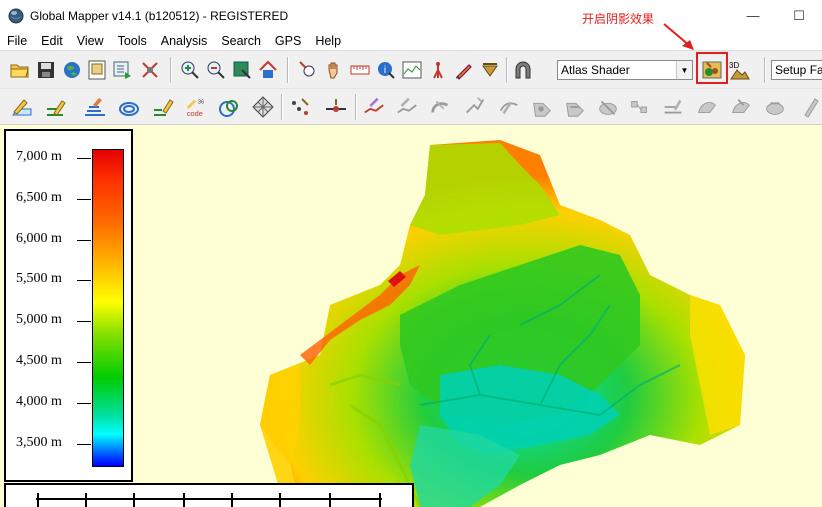 This screenshot has width=822, height=507. Describe the element at coordinates (72, 70) in the screenshot. I see `globe-icon` at that location.